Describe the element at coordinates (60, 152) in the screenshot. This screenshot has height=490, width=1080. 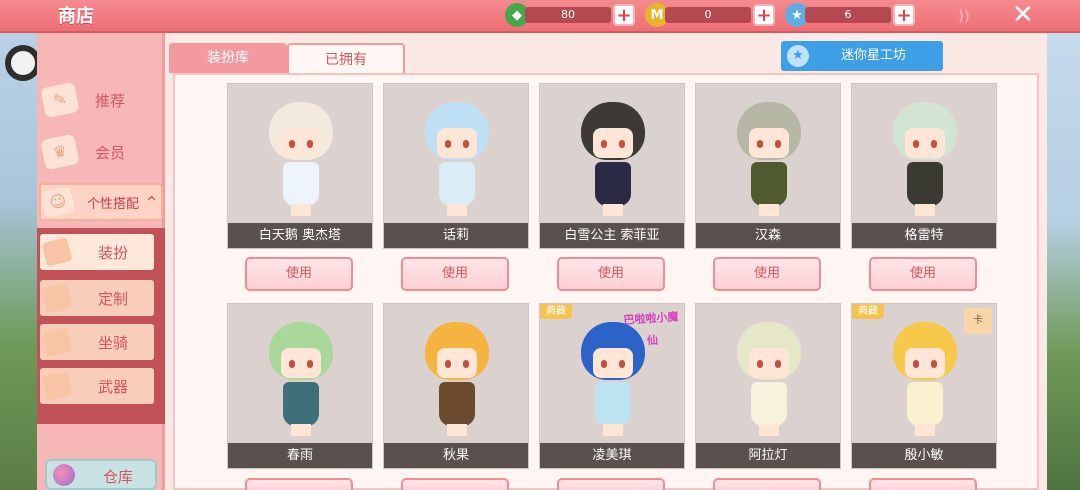
I see `member-icon: ♛` at that location.